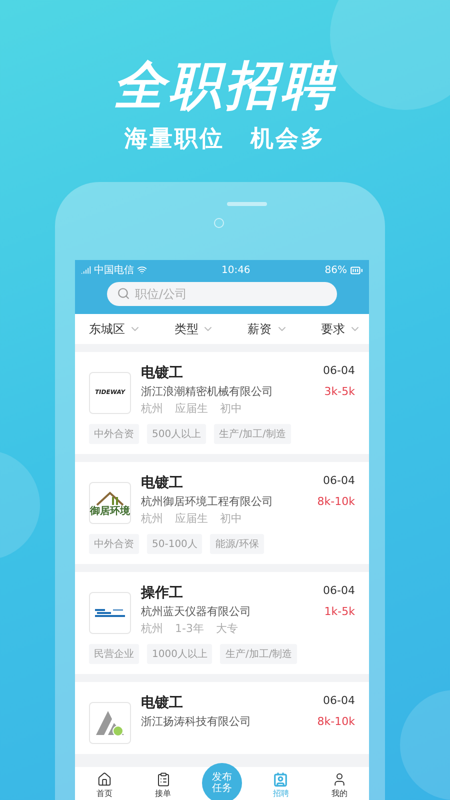 This screenshot has height=800, width=450. What do you see at coordinates (207, 502) in the screenshot?
I see `company-name: 杭州御居环境工程有限公司` at bounding box center [207, 502].